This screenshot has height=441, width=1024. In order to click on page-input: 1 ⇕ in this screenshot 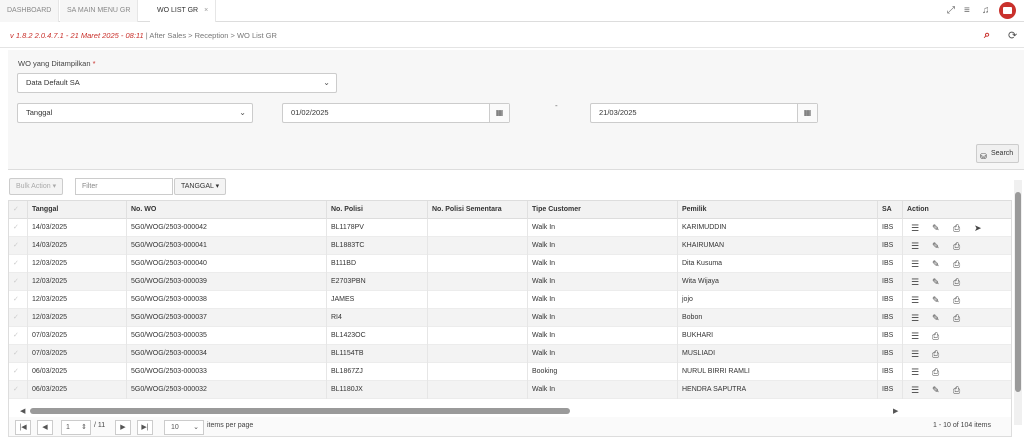, I will do `click(76, 427)`.